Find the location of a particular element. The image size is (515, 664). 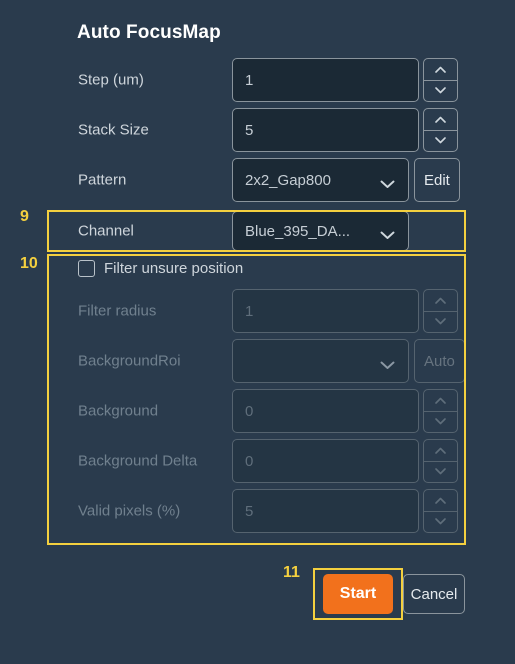

row-filter-radius: Filter radius 1 is located at coordinates (257, 311).